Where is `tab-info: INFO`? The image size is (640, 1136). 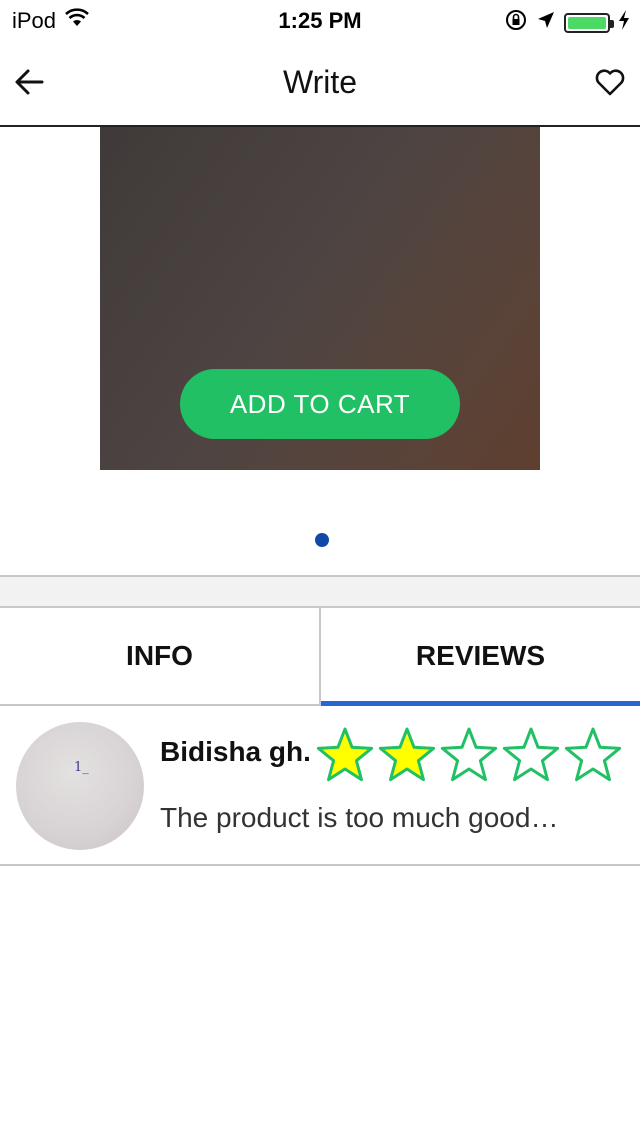 tab-info: INFO is located at coordinates (160, 656).